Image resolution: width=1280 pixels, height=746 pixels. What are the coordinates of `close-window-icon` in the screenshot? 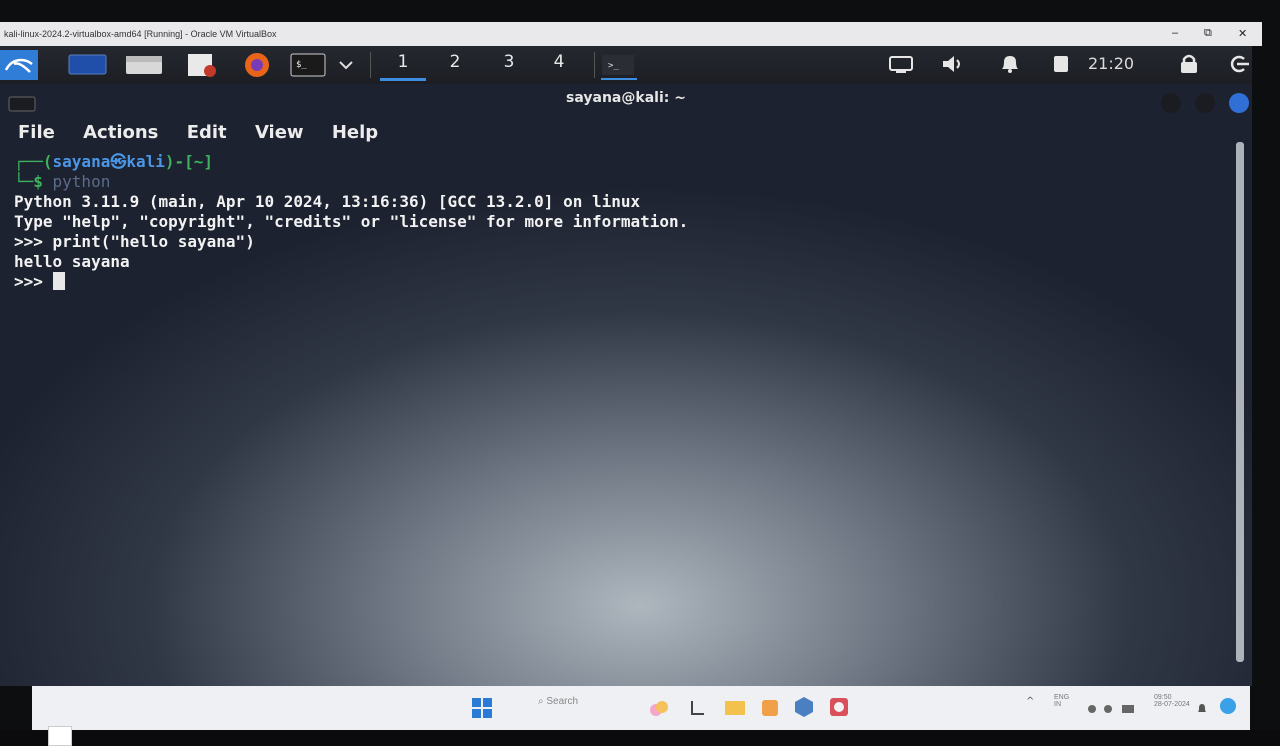 It's located at (1239, 105).